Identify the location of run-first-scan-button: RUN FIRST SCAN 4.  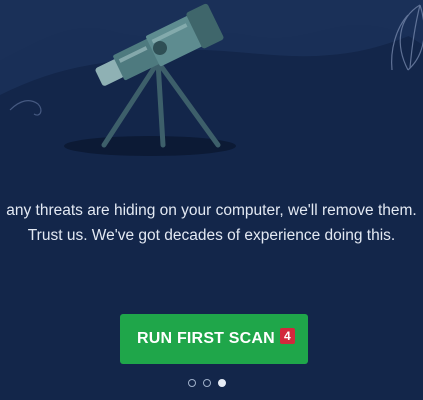
(214, 339).